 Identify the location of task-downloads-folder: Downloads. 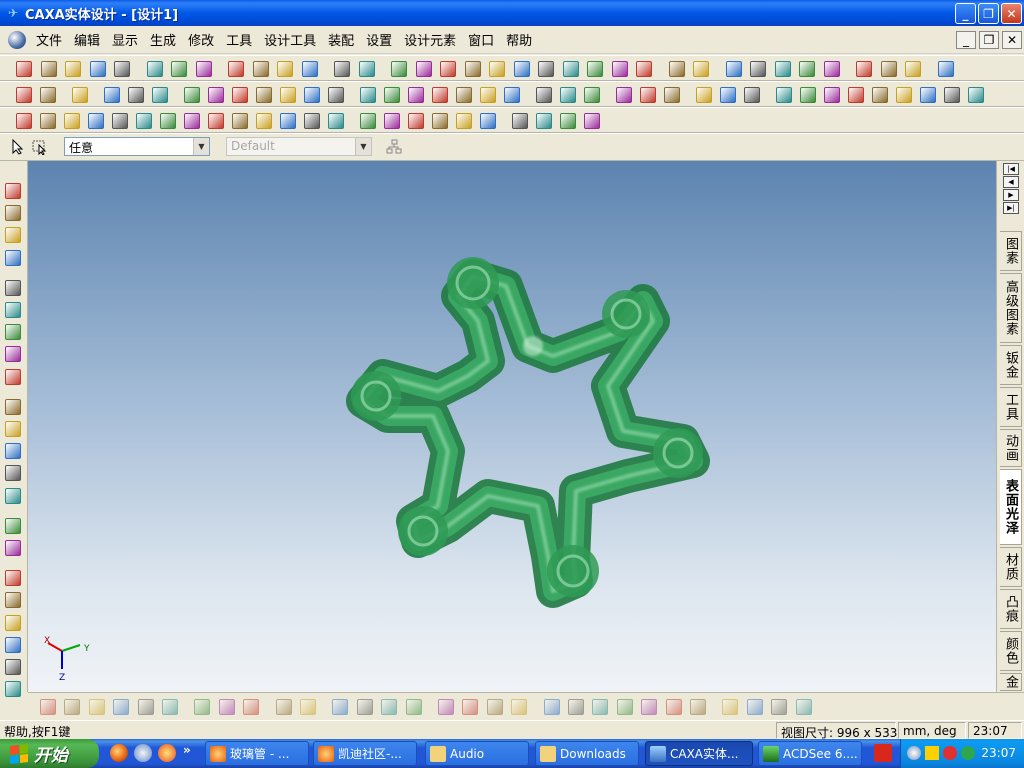
(587, 753).